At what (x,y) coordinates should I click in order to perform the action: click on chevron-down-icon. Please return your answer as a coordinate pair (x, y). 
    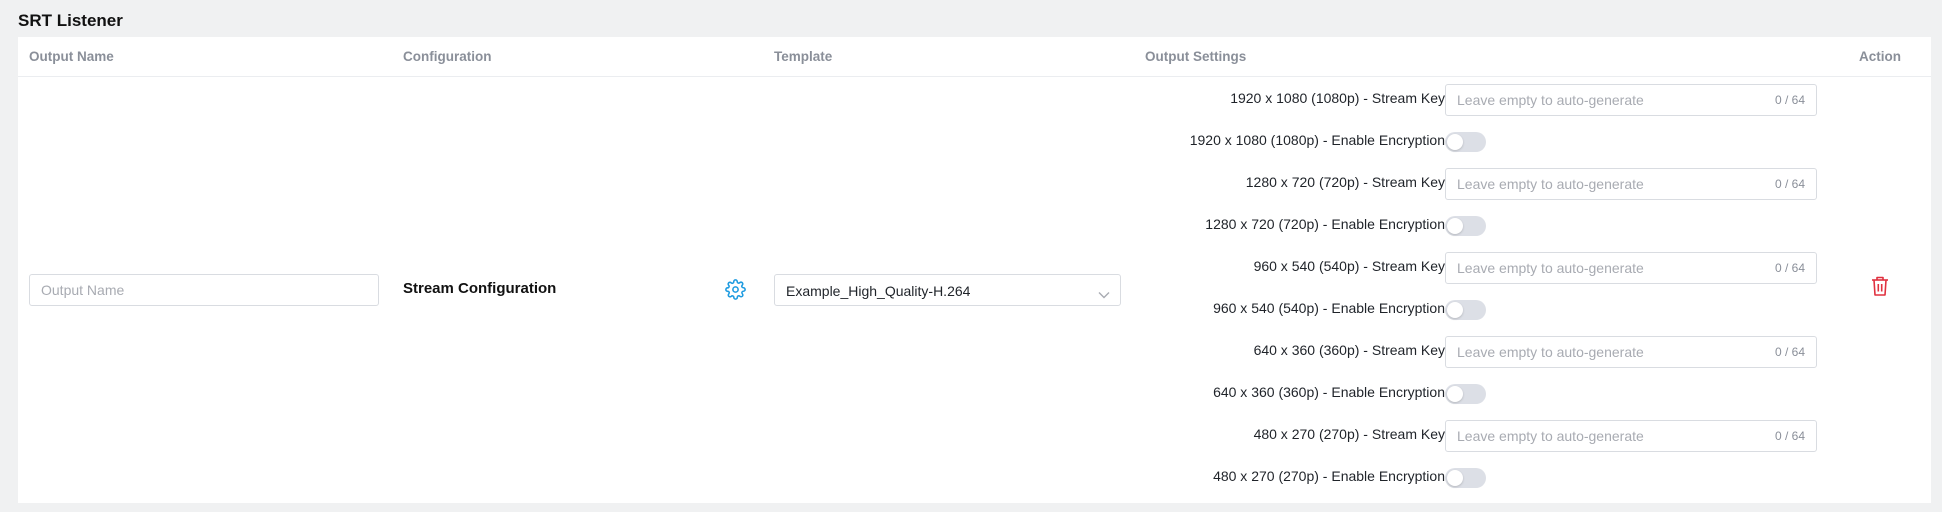
    Looking at the image, I should click on (1104, 292).